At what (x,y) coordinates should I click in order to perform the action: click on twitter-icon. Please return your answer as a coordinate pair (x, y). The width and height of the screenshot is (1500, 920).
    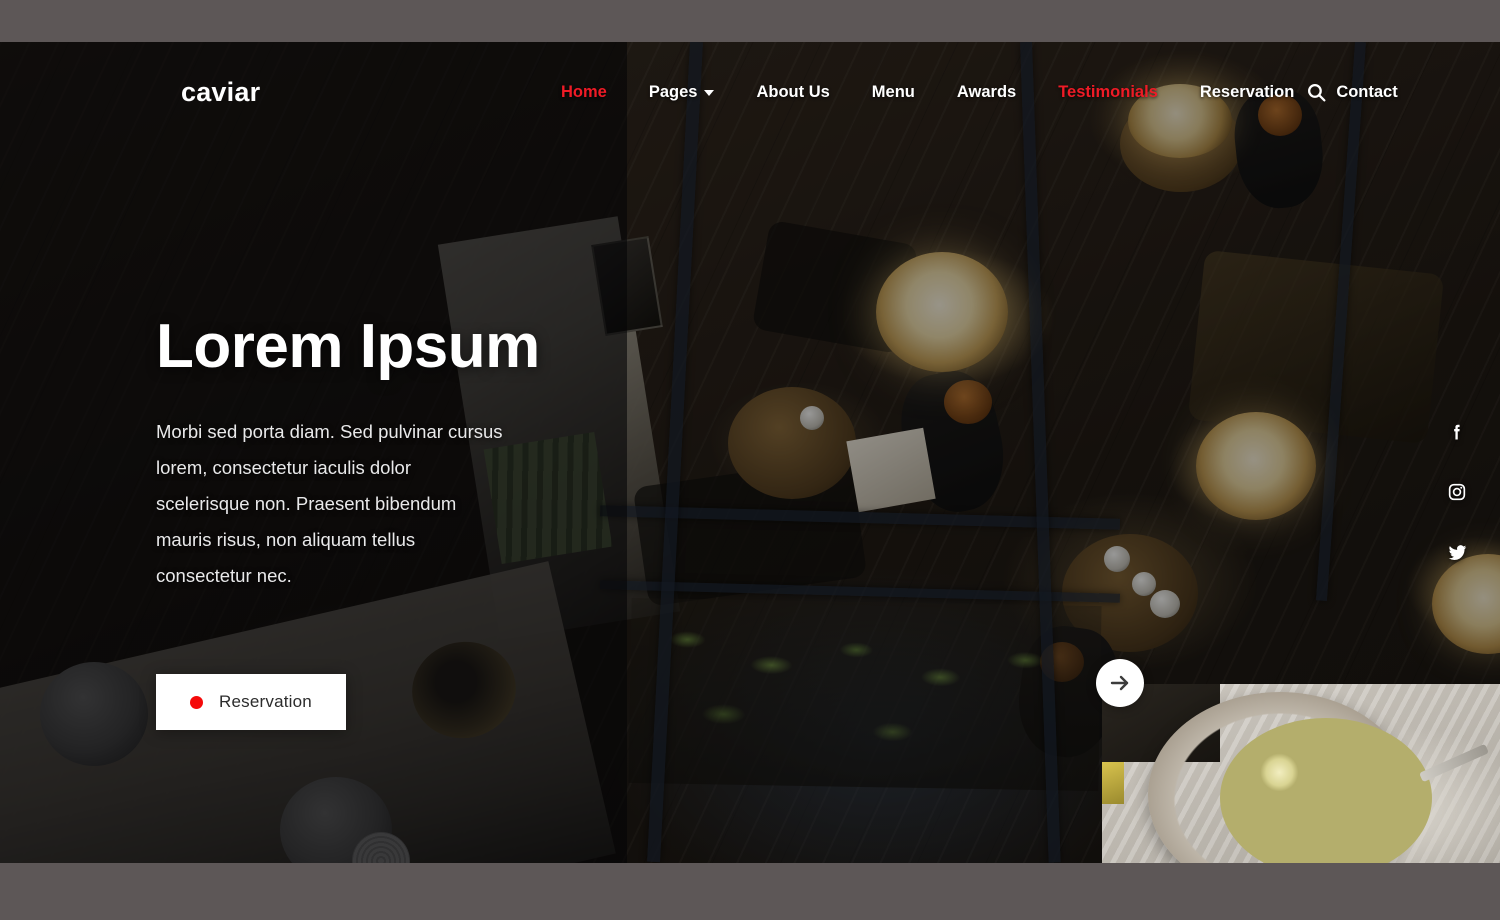
    Looking at the image, I should click on (1457, 552).